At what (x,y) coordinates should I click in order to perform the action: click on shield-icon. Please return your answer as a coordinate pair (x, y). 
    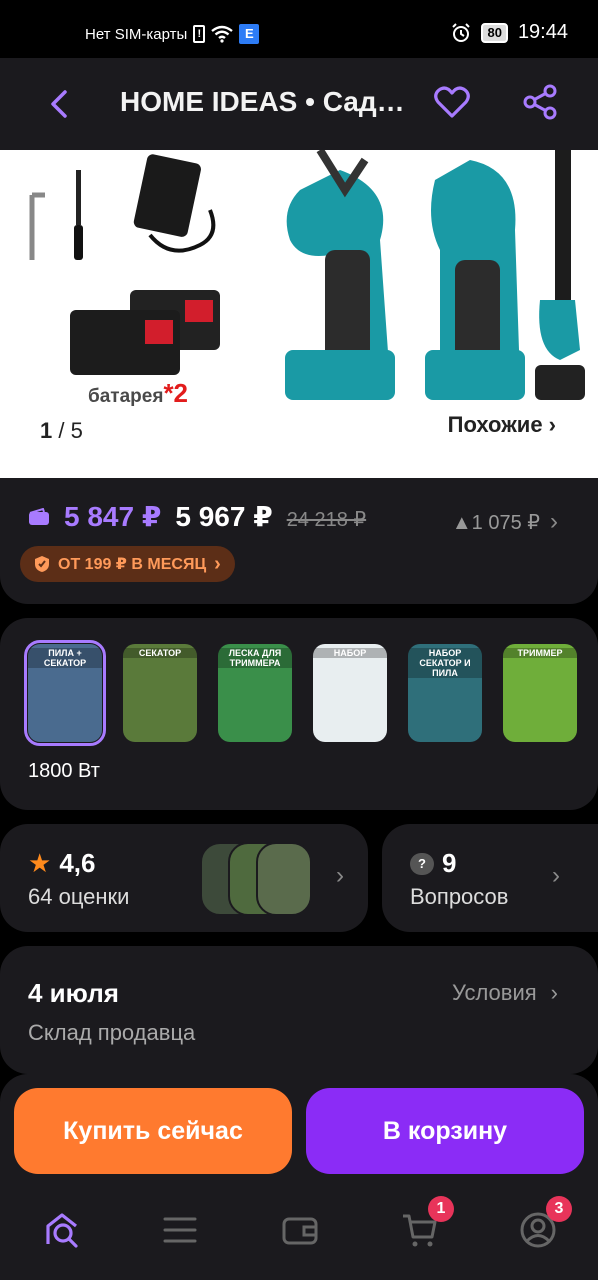
    Looking at the image, I should click on (42, 564).